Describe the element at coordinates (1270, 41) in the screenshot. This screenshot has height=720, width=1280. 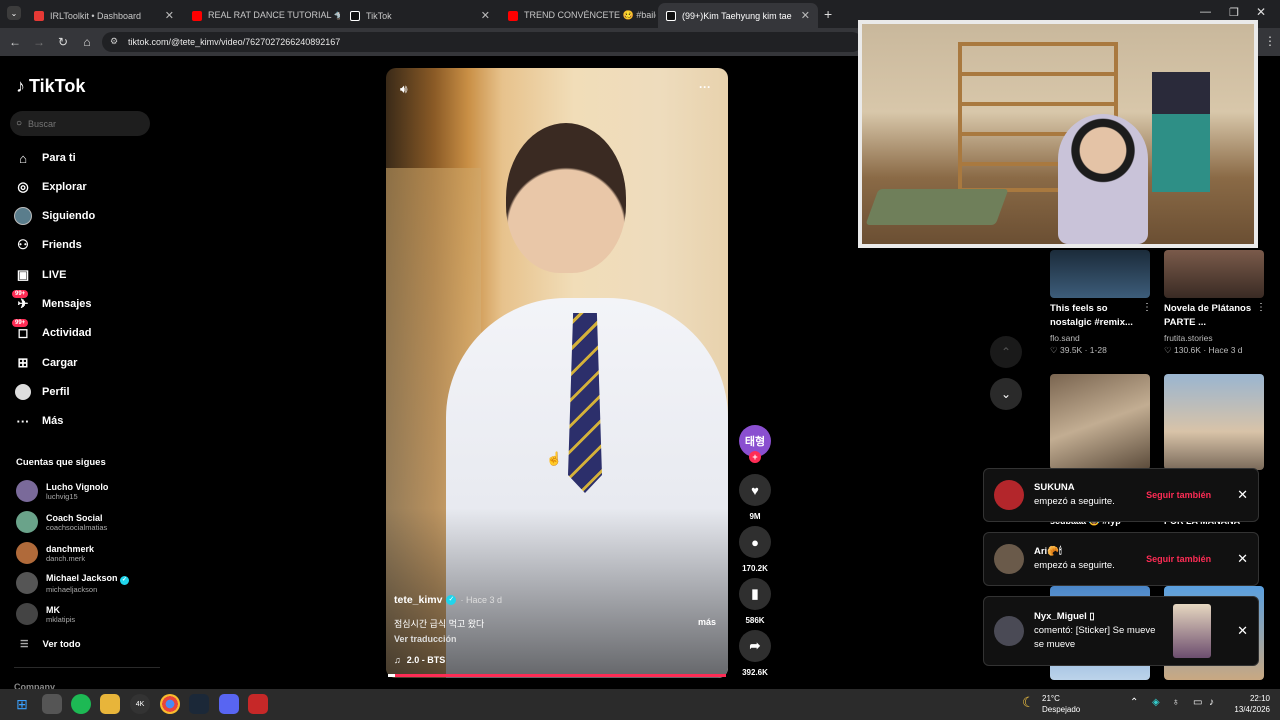
I see `browser-menu-icon: ⋮` at that location.